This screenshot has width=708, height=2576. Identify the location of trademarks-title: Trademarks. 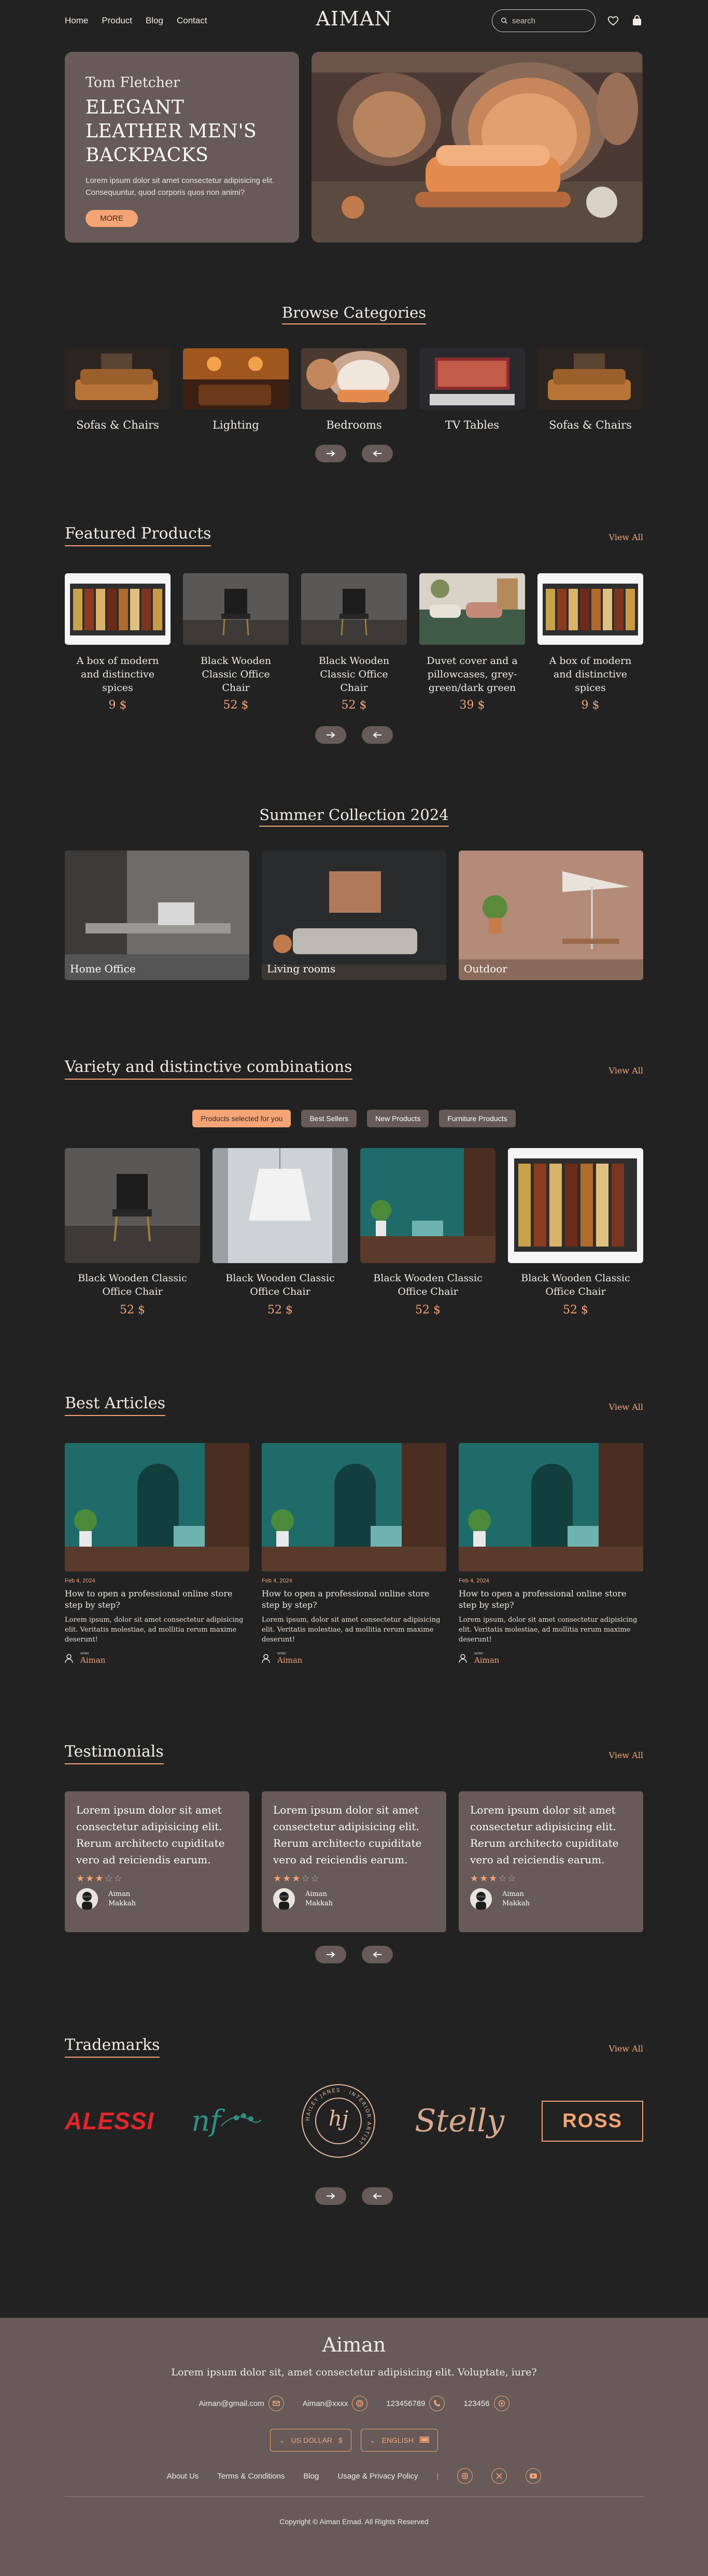
(112, 2047).